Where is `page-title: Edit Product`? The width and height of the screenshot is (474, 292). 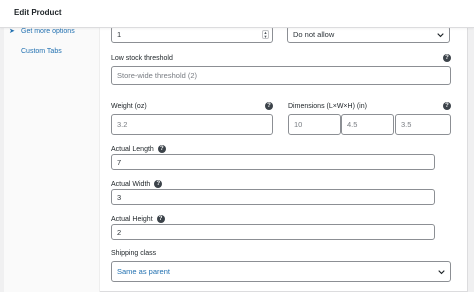
page-title: Edit Product is located at coordinates (38, 12).